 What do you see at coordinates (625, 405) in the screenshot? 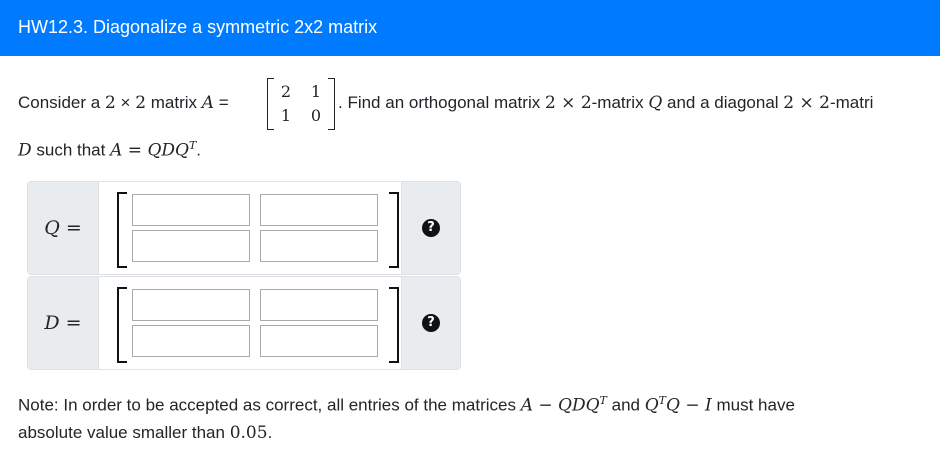
I see `note-and: and` at bounding box center [625, 405].